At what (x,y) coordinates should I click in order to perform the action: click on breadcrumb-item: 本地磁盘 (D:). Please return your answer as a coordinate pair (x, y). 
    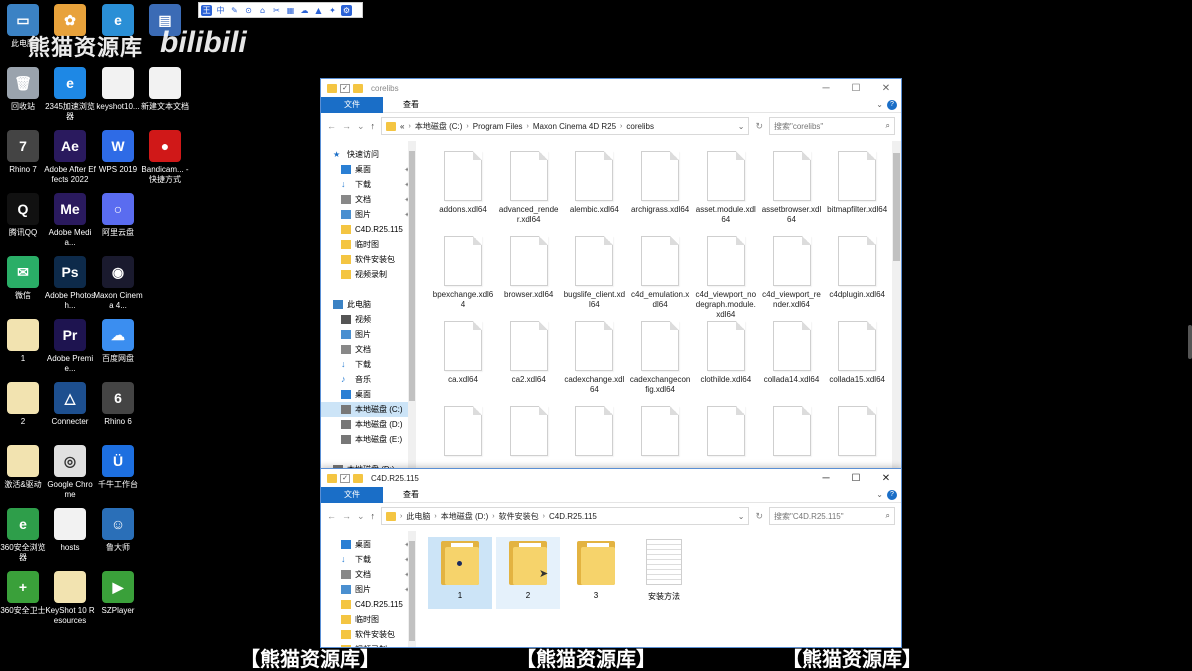
    Looking at the image, I should click on (465, 516).